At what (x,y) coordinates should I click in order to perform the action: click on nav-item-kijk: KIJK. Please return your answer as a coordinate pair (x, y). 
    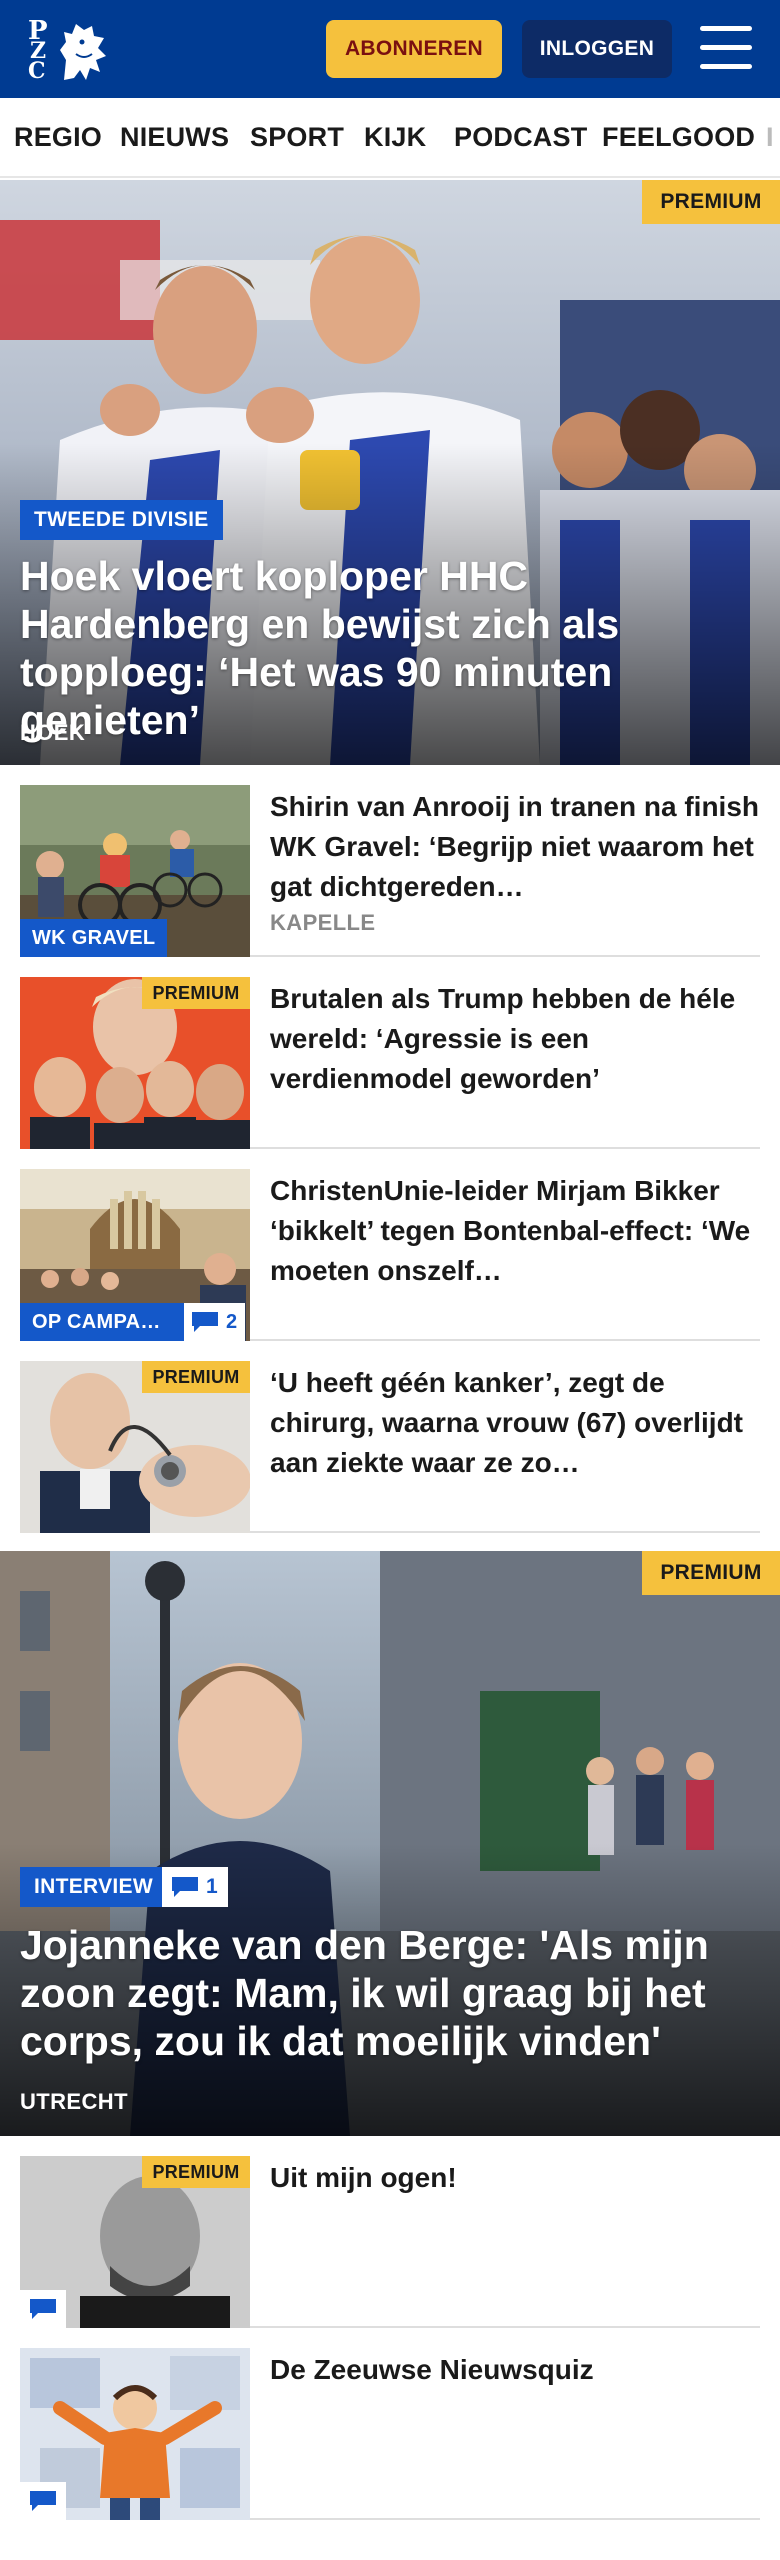
    Looking at the image, I should click on (395, 137).